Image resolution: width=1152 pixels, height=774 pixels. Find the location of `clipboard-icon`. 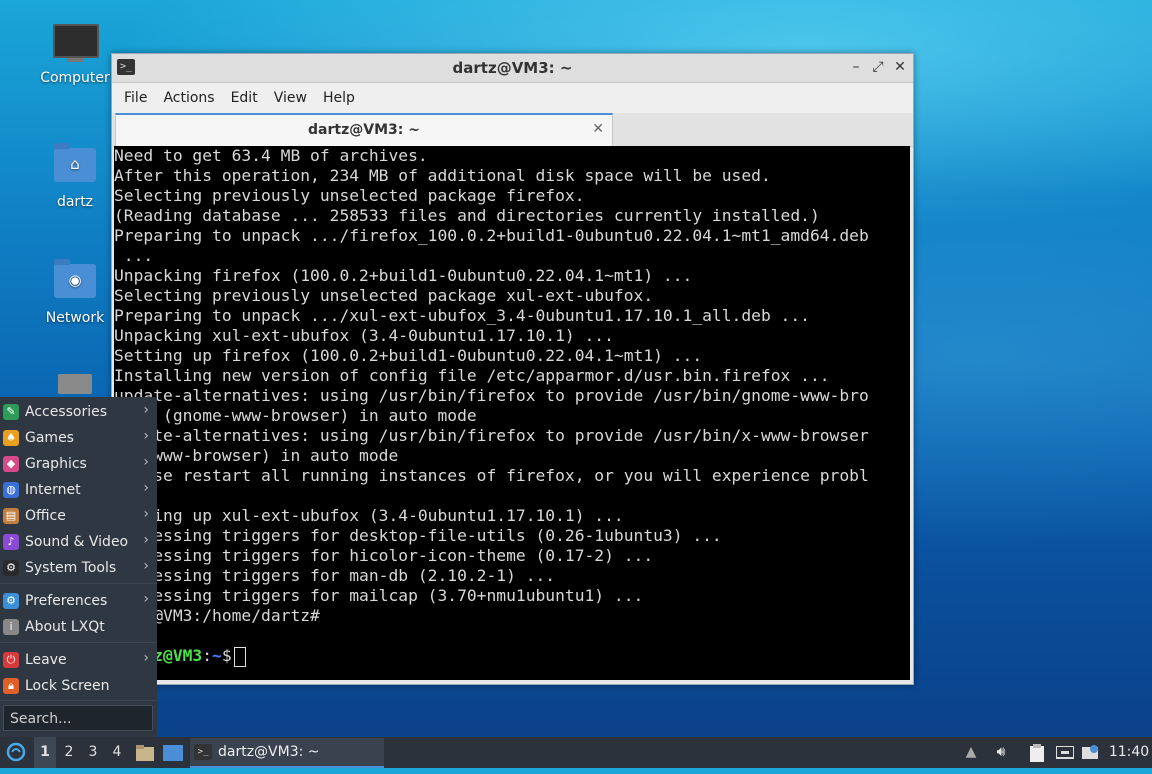

clipboard-icon is located at coordinates (1037, 752).